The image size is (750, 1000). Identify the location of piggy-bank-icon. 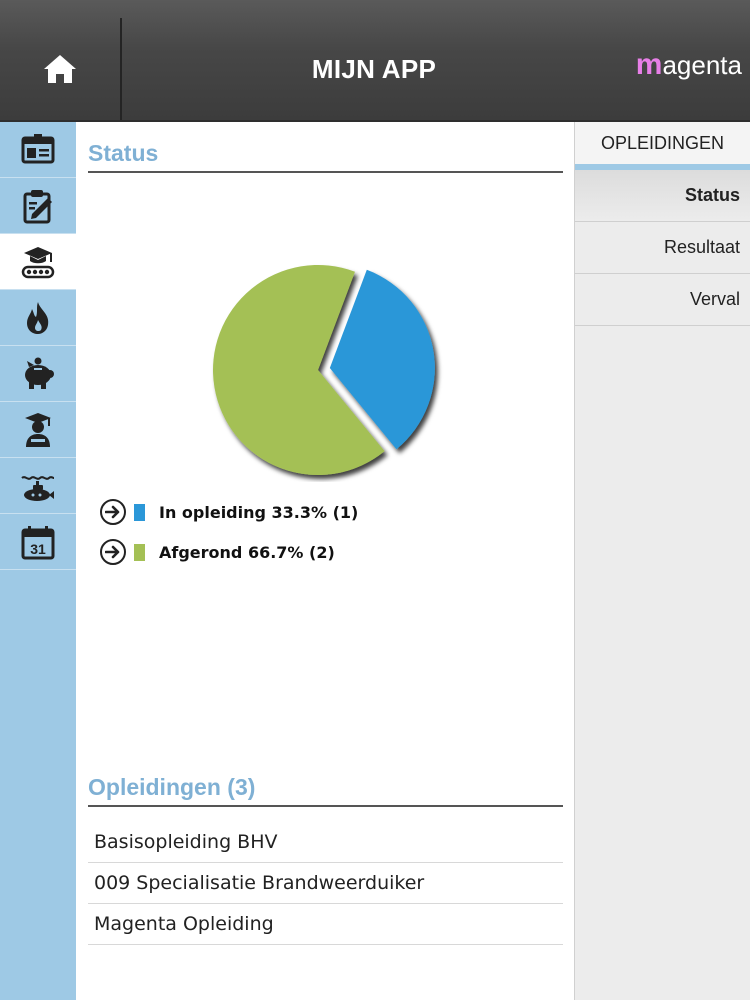
(39, 373).